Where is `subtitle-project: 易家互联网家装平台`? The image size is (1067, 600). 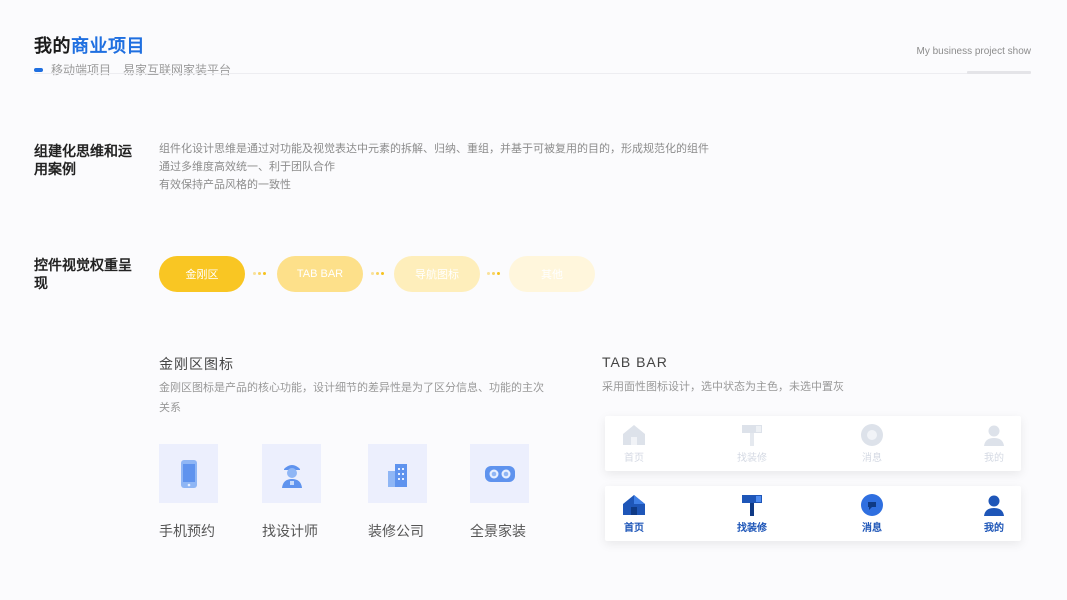 subtitle-project: 易家互联网家装平台 is located at coordinates (177, 70).